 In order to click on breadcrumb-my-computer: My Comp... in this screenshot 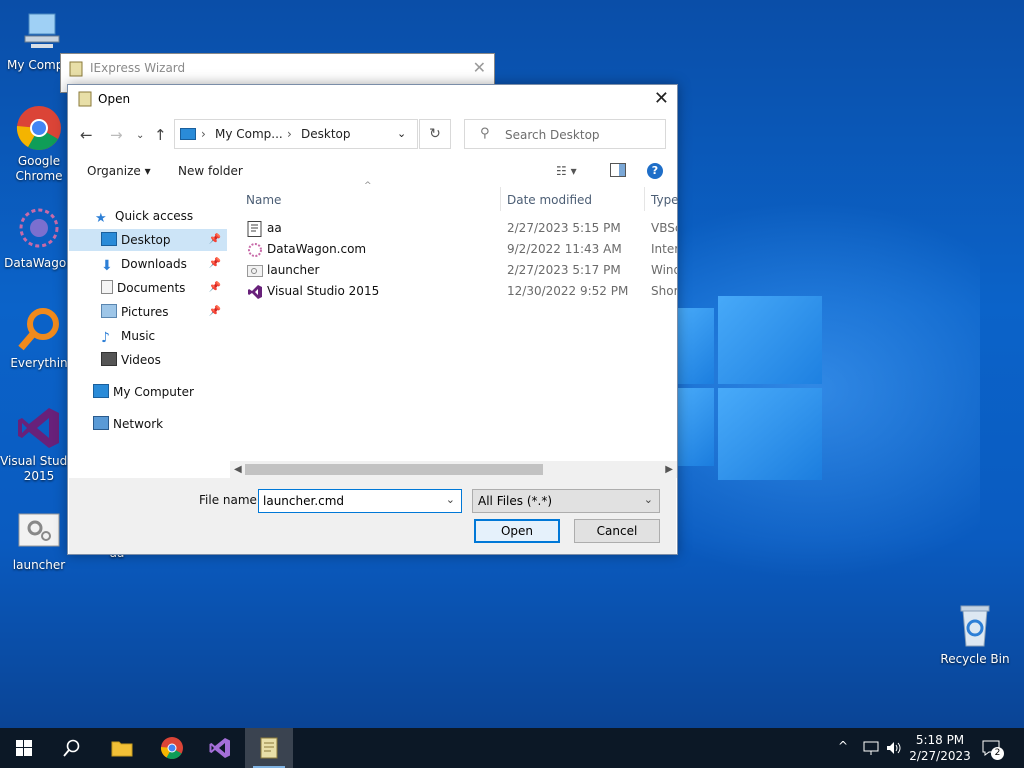, I will do `click(249, 134)`.